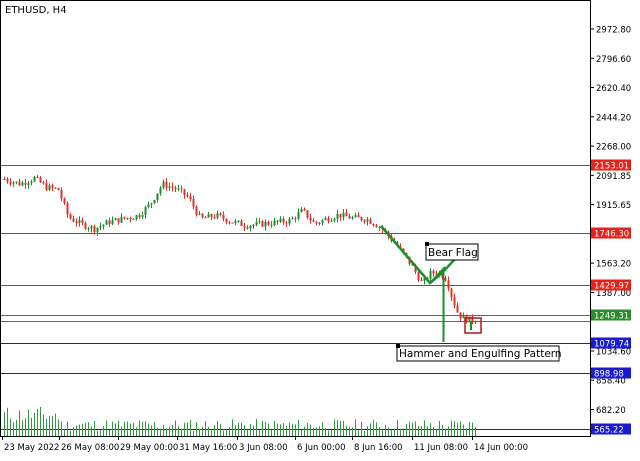  What do you see at coordinates (613, 118) in the screenshot?
I see `price-tick-label: 2444.20` at bounding box center [613, 118].